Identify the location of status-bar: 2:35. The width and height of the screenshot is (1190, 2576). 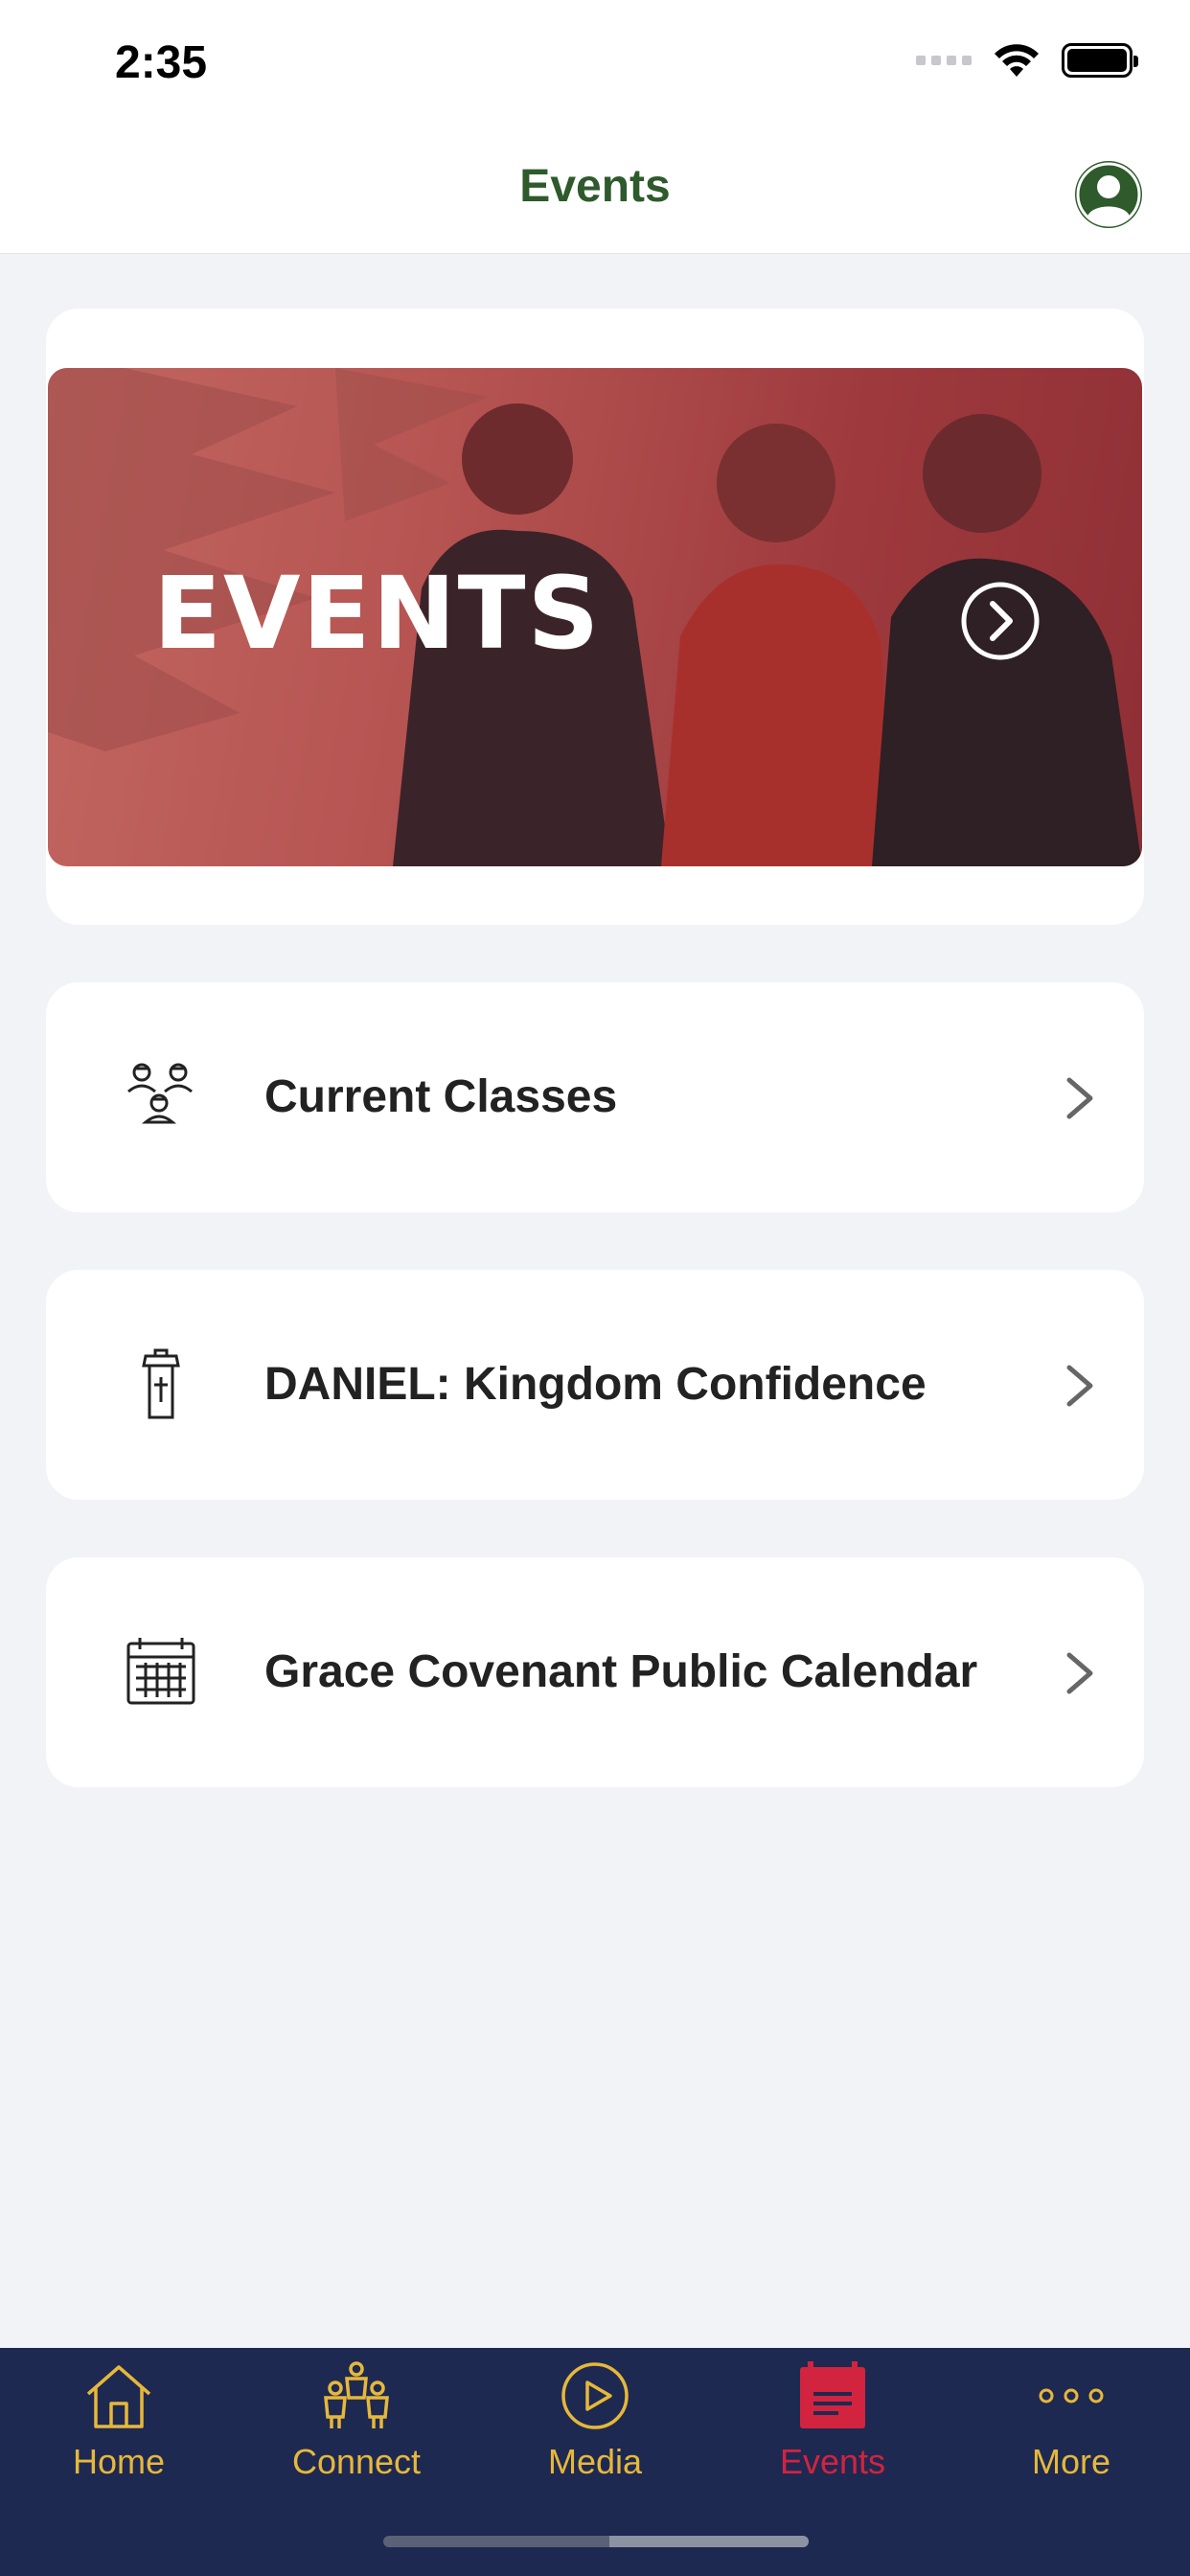
(595, 64).